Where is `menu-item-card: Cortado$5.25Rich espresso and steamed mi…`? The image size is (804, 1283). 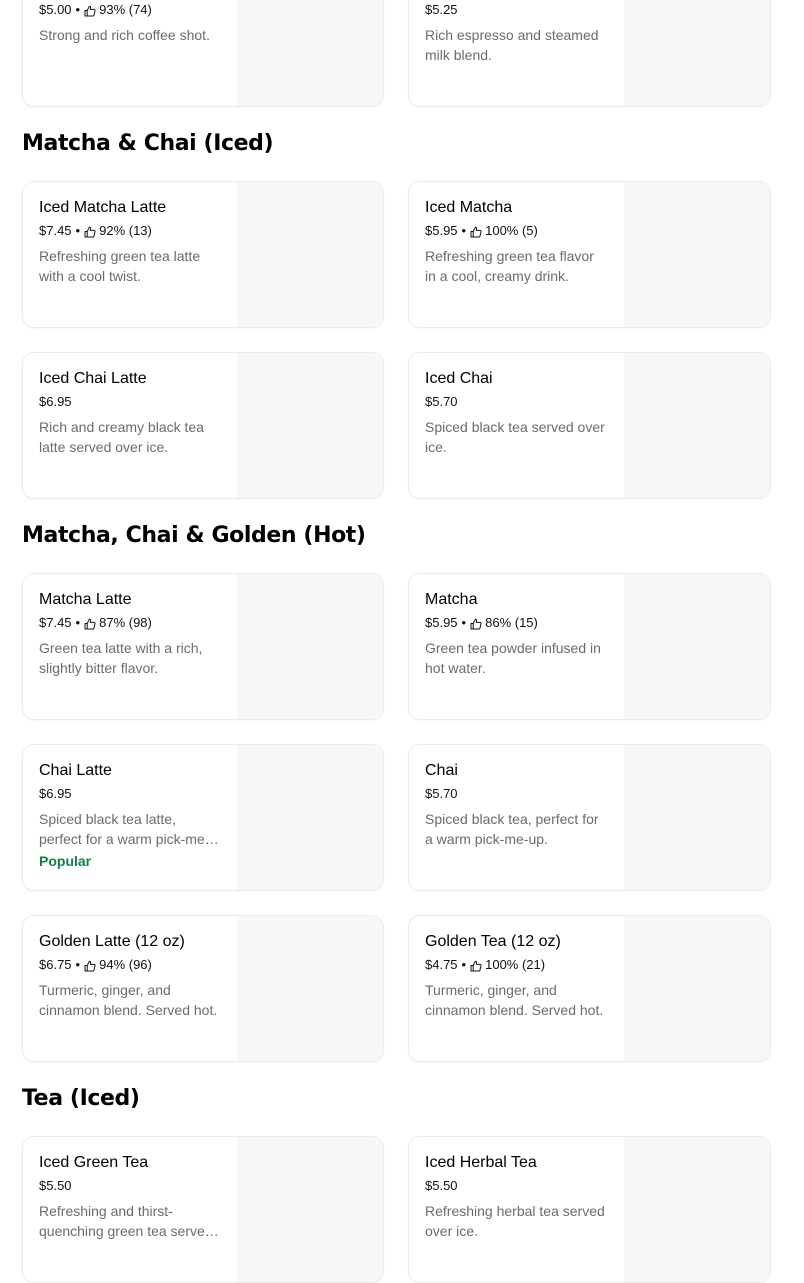
menu-item-card: Cortado$5.25Rich espresso and steamed mi… is located at coordinates (589, 53).